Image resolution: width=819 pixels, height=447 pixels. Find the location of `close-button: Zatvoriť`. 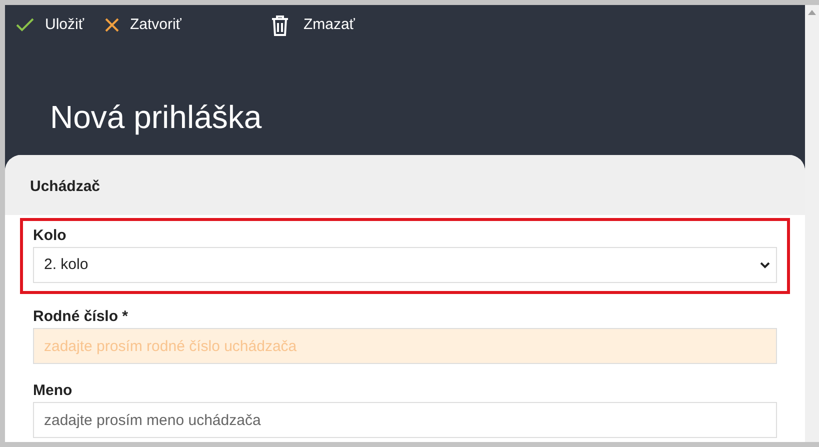

close-button: Zatvoriť is located at coordinates (143, 25).